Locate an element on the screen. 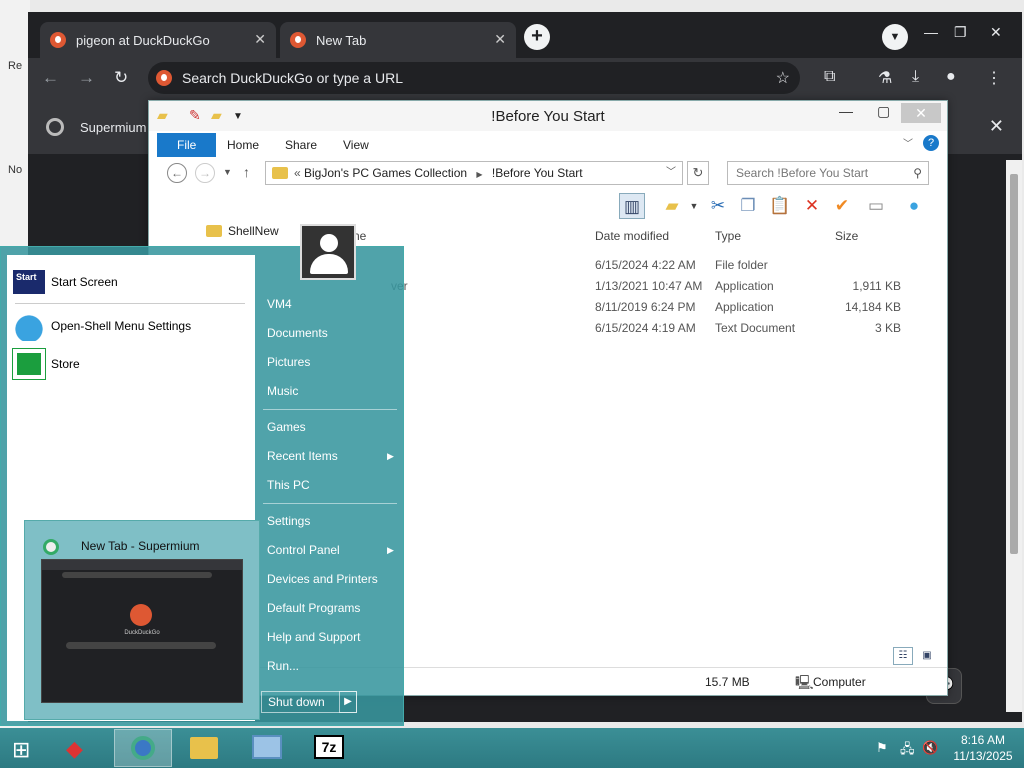 The height and width of the screenshot is (768, 1024). rename-icon: ▭ is located at coordinates (876, 206).